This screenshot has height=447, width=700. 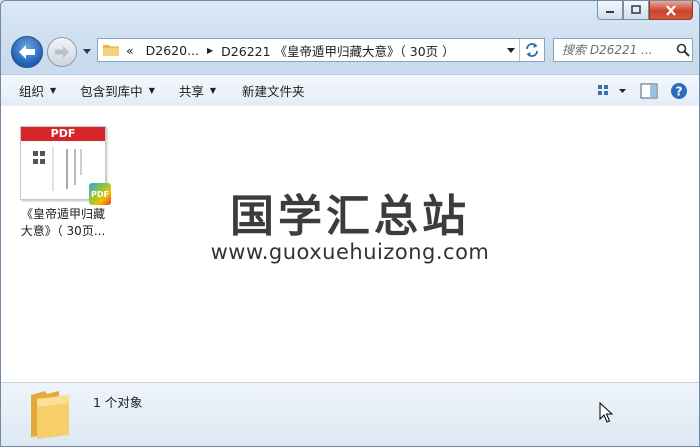 What do you see at coordinates (210, 50) in the screenshot?
I see `chevron-right-icon: ▶` at bounding box center [210, 50].